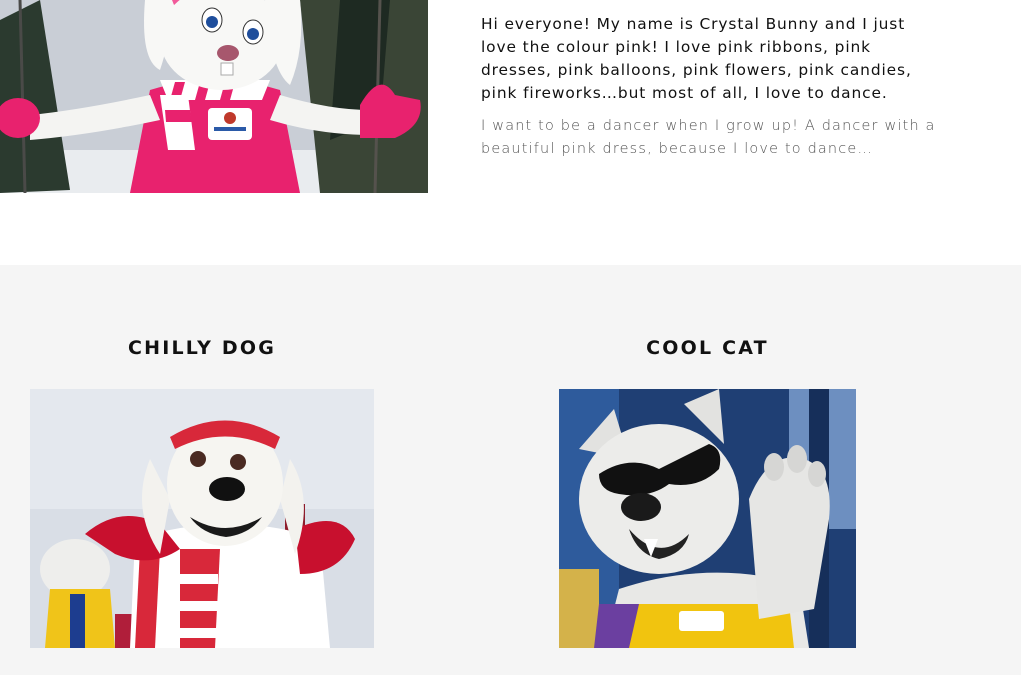 The image size is (1021, 675). What do you see at coordinates (202, 518) in the screenshot?
I see `chilly-dog-photo` at bounding box center [202, 518].